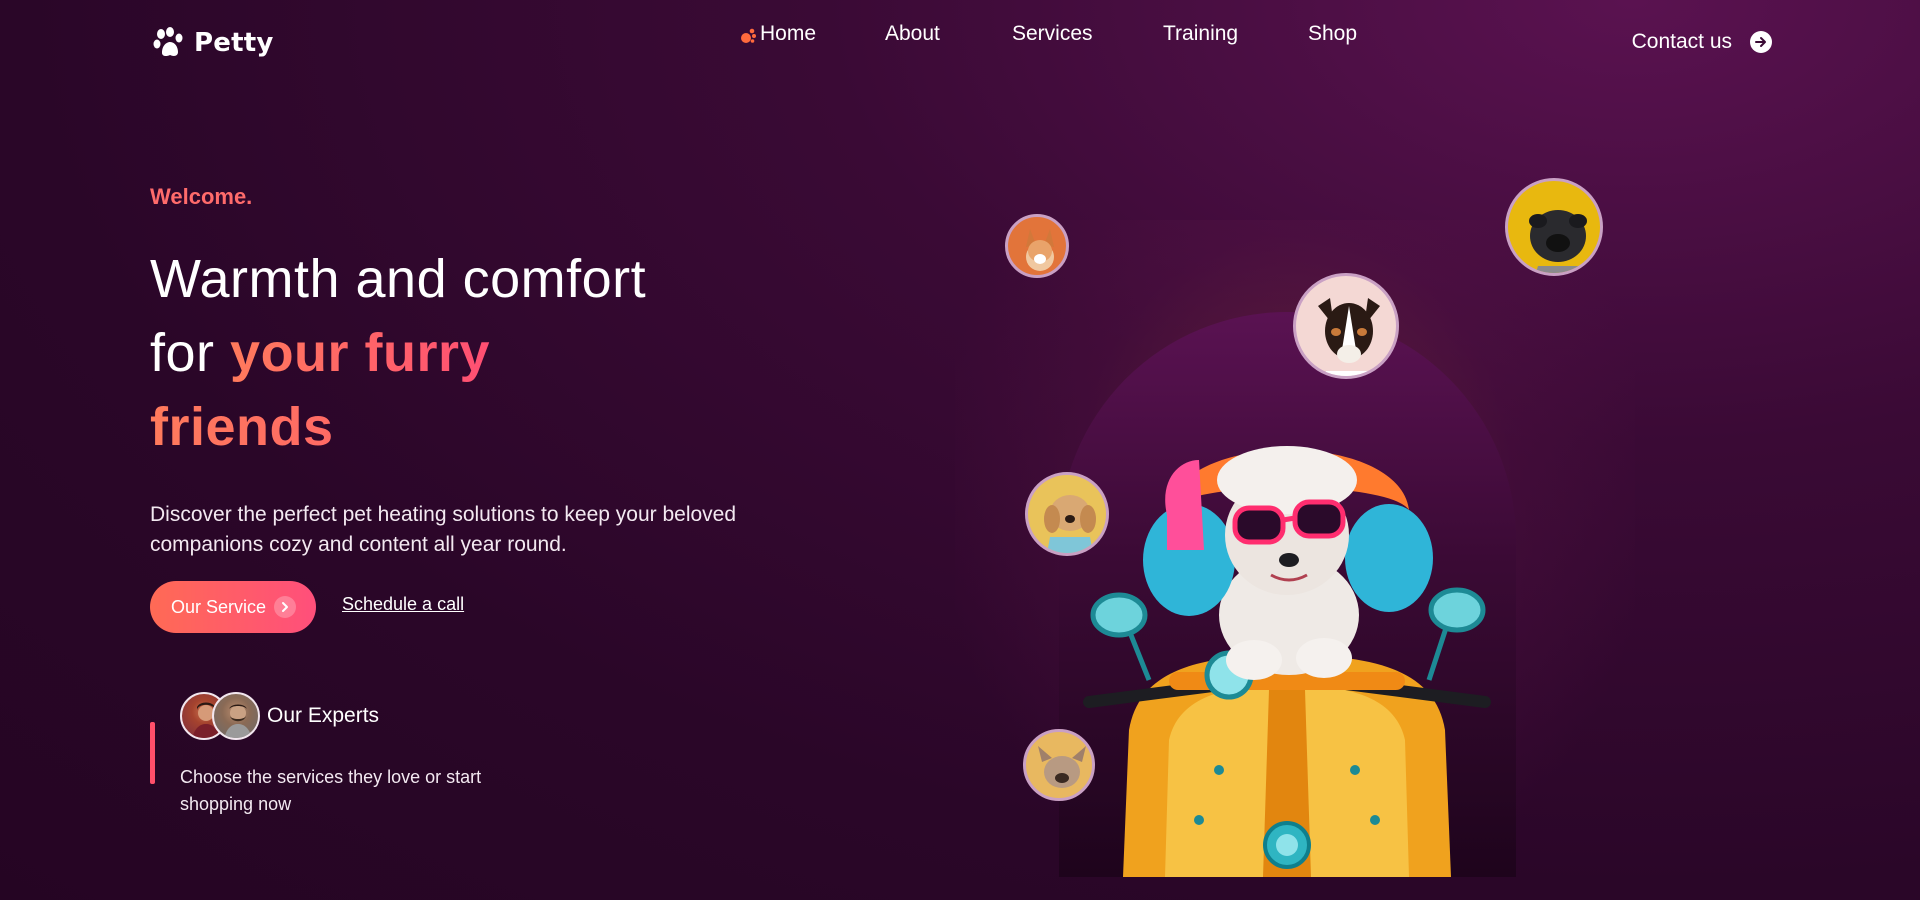 Image resolution: width=1920 pixels, height=900 pixels. Describe the element at coordinates (360, 353) in the screenshot. I see `headline-highlight: your furry` at that location.